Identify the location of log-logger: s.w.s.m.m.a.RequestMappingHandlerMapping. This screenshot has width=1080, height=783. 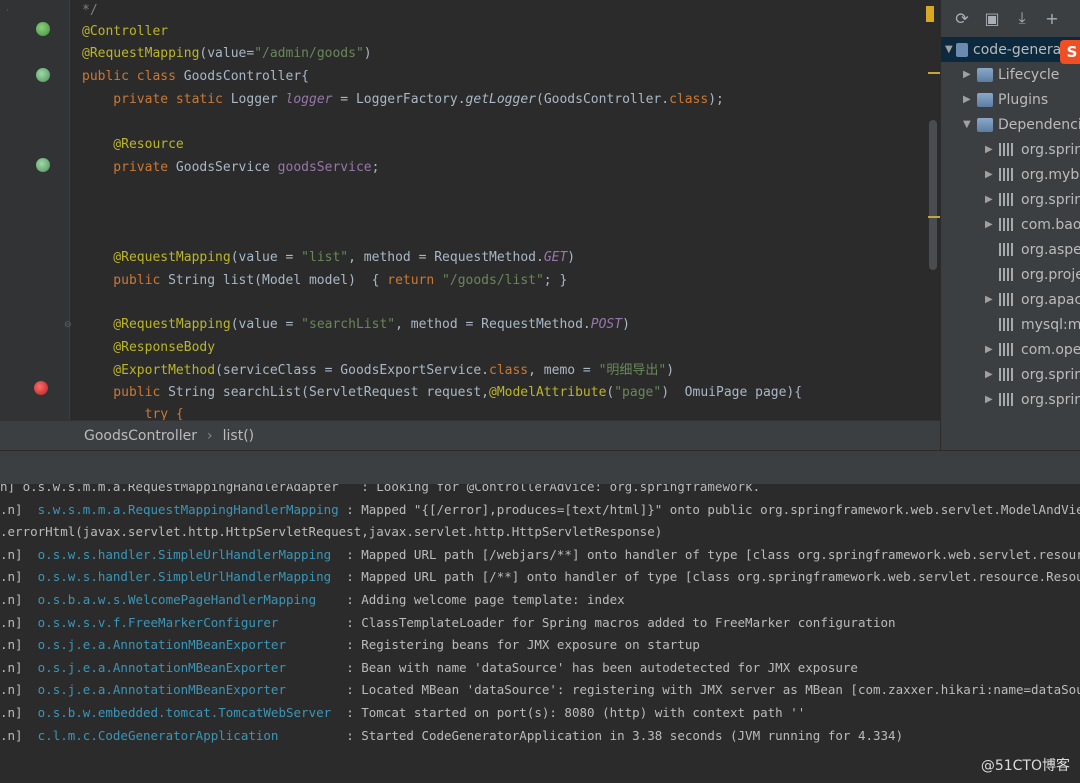
(188, 509).